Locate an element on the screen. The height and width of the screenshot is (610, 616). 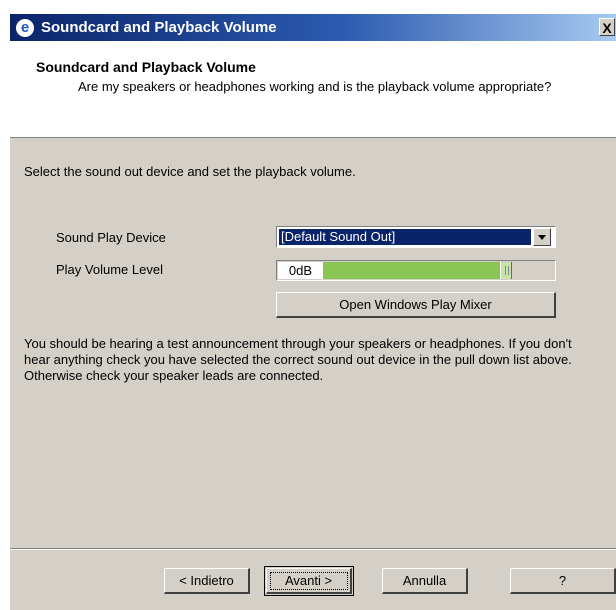
app-icon: e is located at coordinates (25, 28).